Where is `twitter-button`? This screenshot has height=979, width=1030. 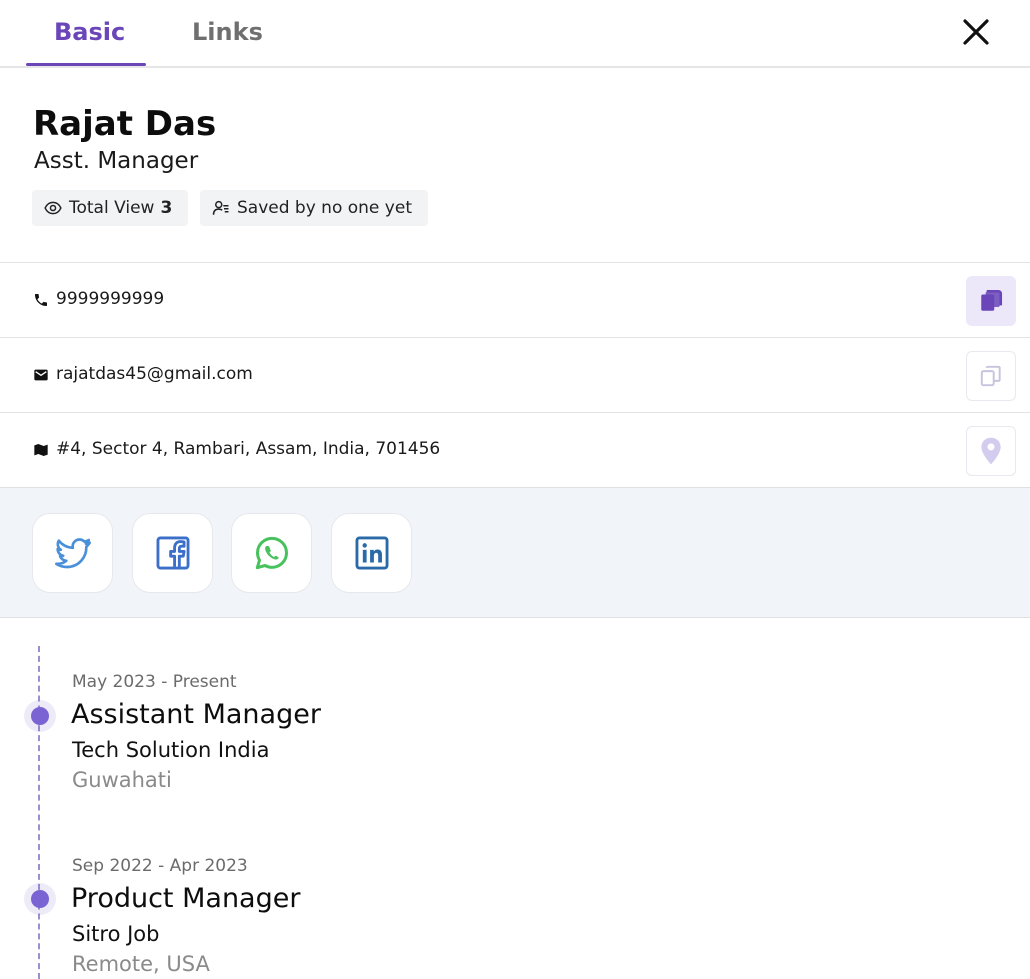
twitter-button is located at coordinates (72, 553).